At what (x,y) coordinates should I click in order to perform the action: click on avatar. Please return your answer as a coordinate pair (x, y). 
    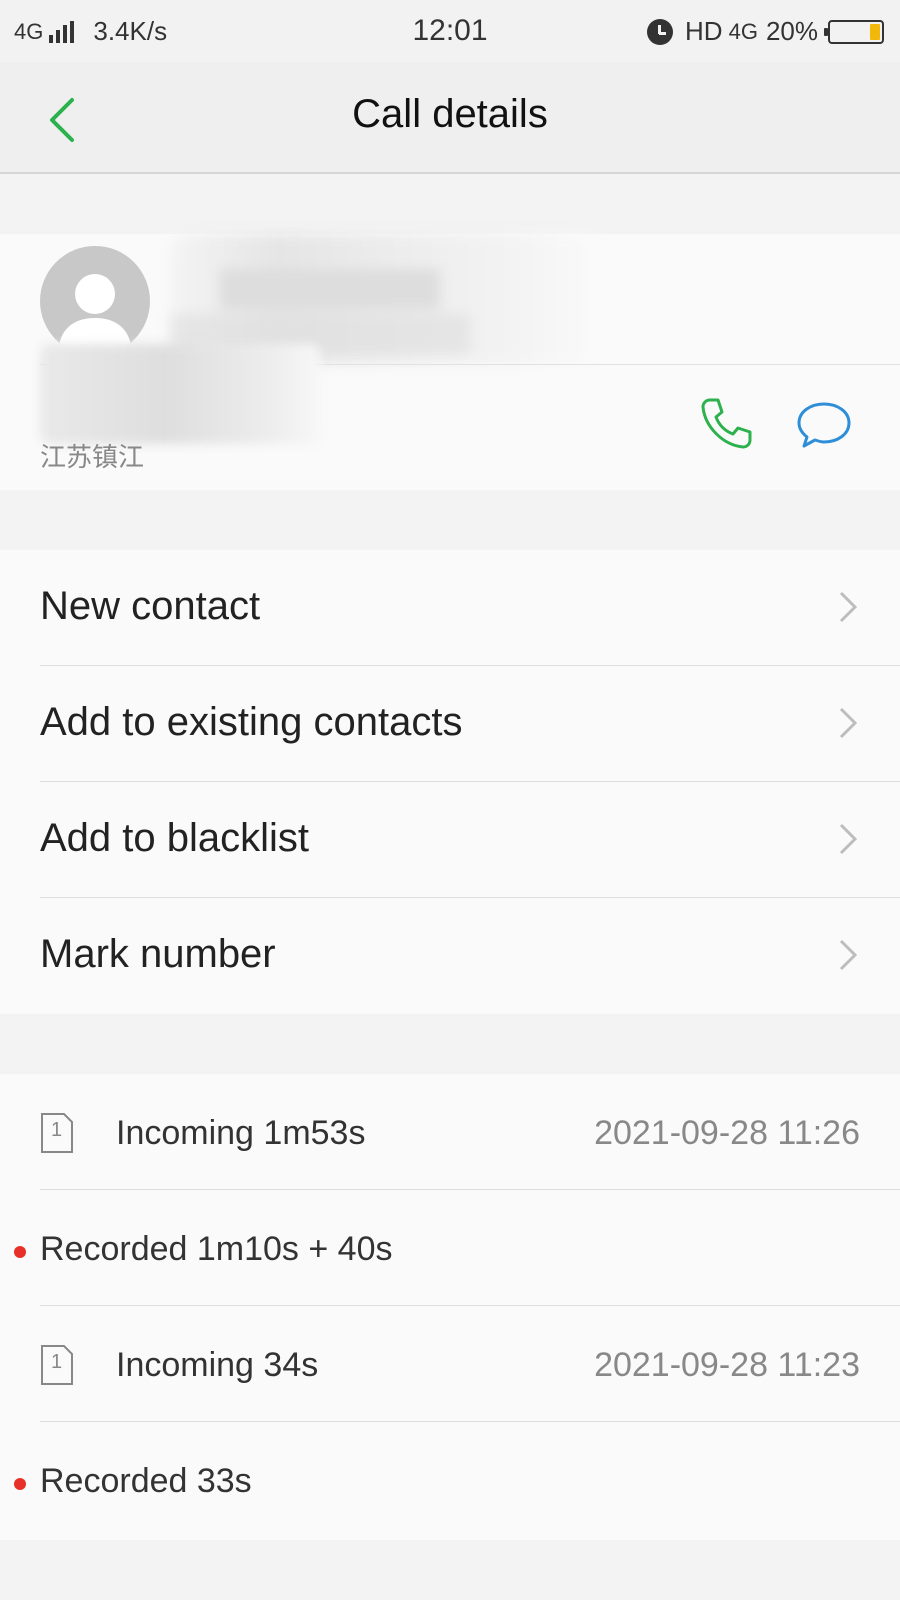
    Looking at the image, I should click on (95, 301).